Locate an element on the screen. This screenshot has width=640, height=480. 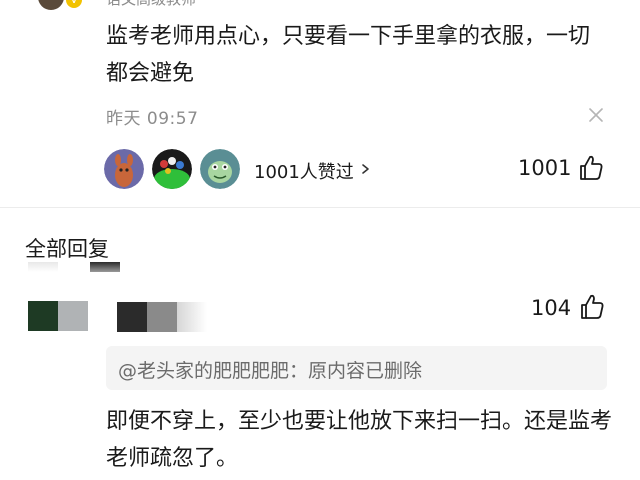
author-title: 语文高级教师 is located at coordinates (151, 4).